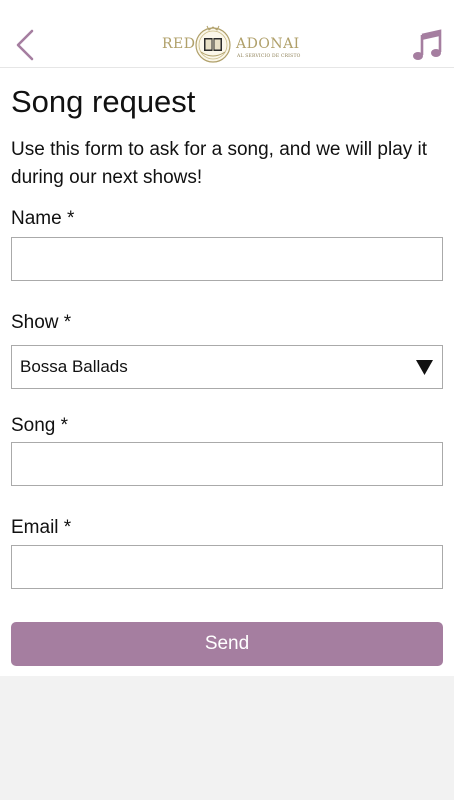 This screenshot has width=454, height=800. I want to click on page-title: Song request, so click(103, 101).